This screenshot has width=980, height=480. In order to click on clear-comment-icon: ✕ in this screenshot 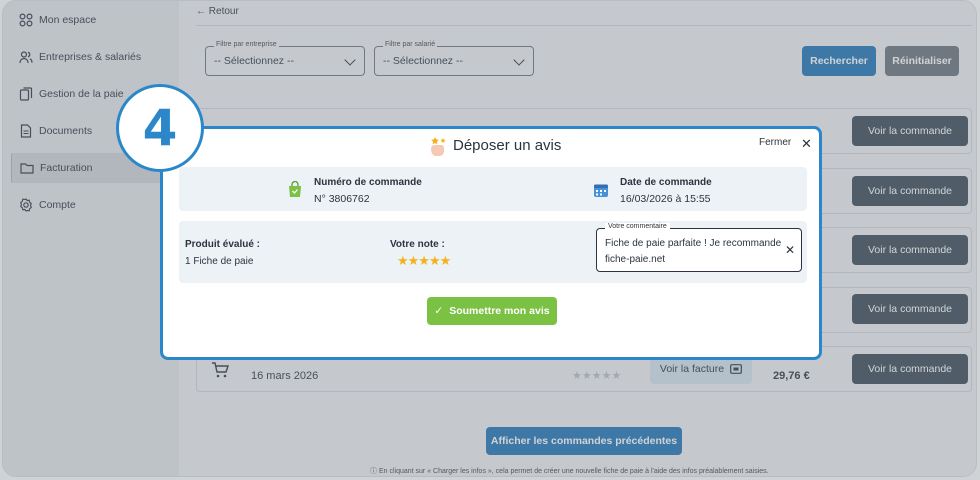, I will do `click(790, 250)`.